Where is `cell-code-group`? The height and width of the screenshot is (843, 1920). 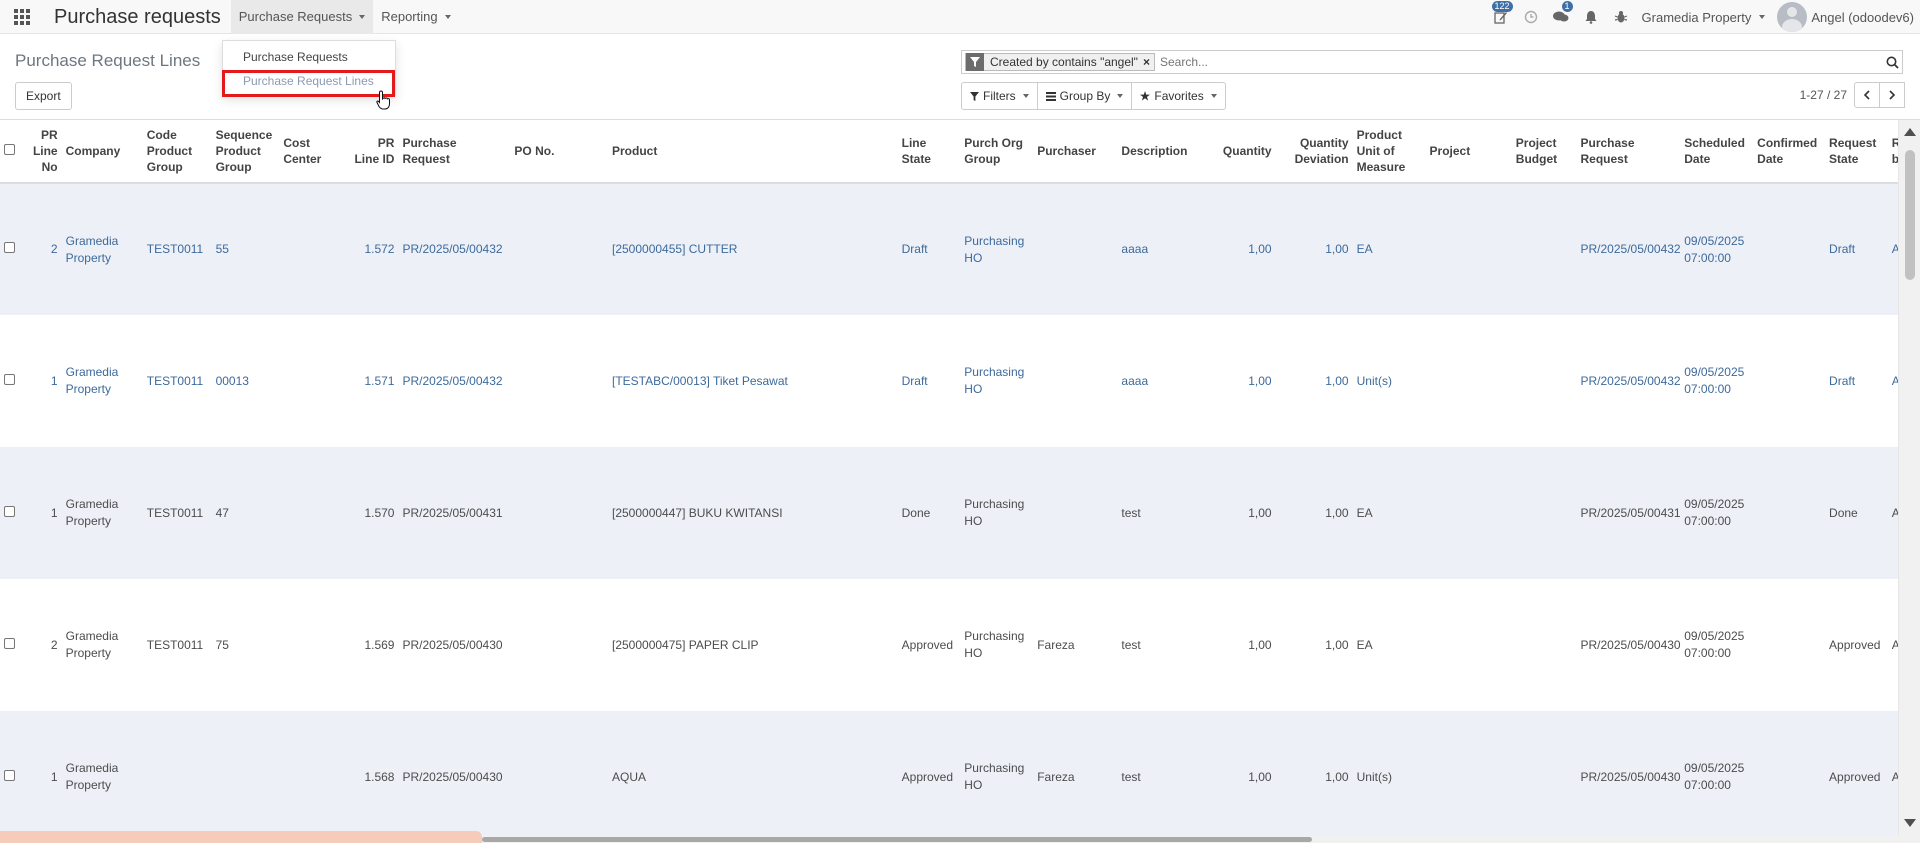
cell-code-group is located at coordinates (177, 773).